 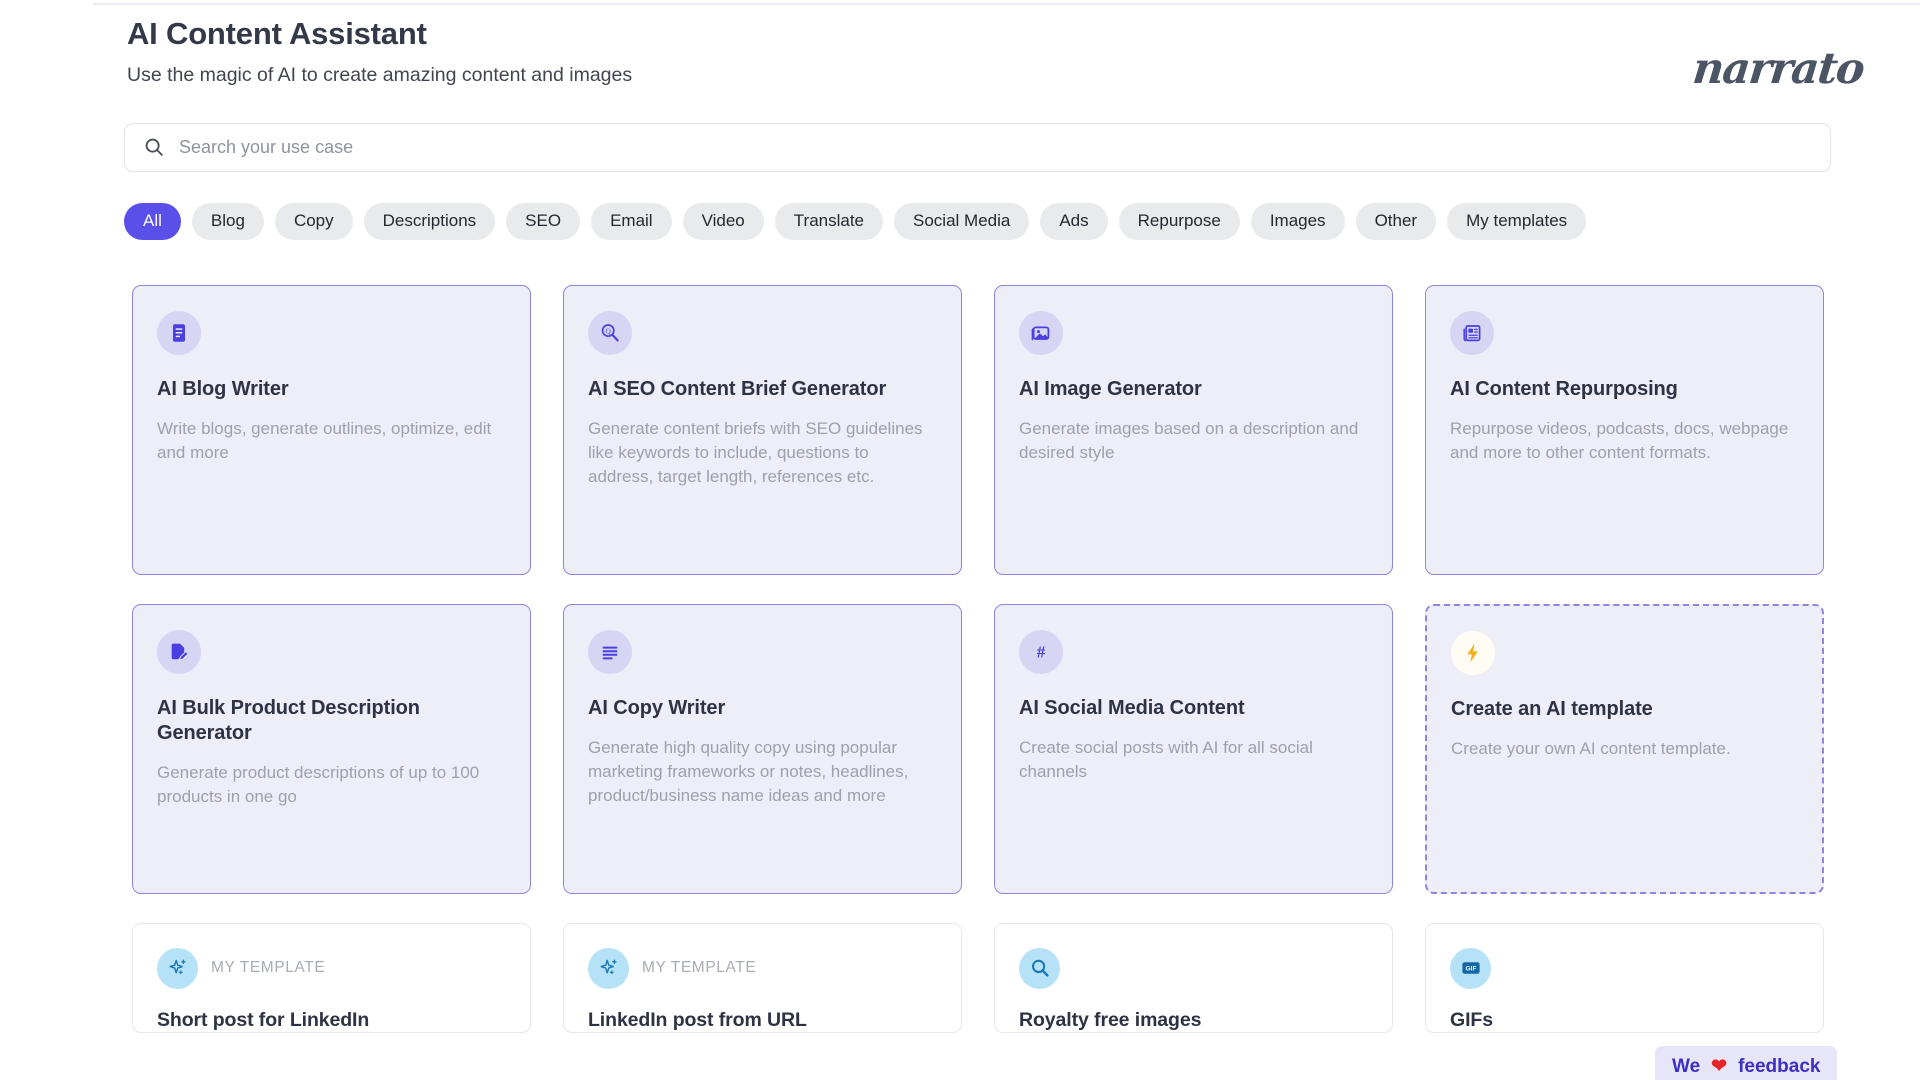 I want to click on filter-chip-repurpose: Repurpose, so click(x=1179, y=221).